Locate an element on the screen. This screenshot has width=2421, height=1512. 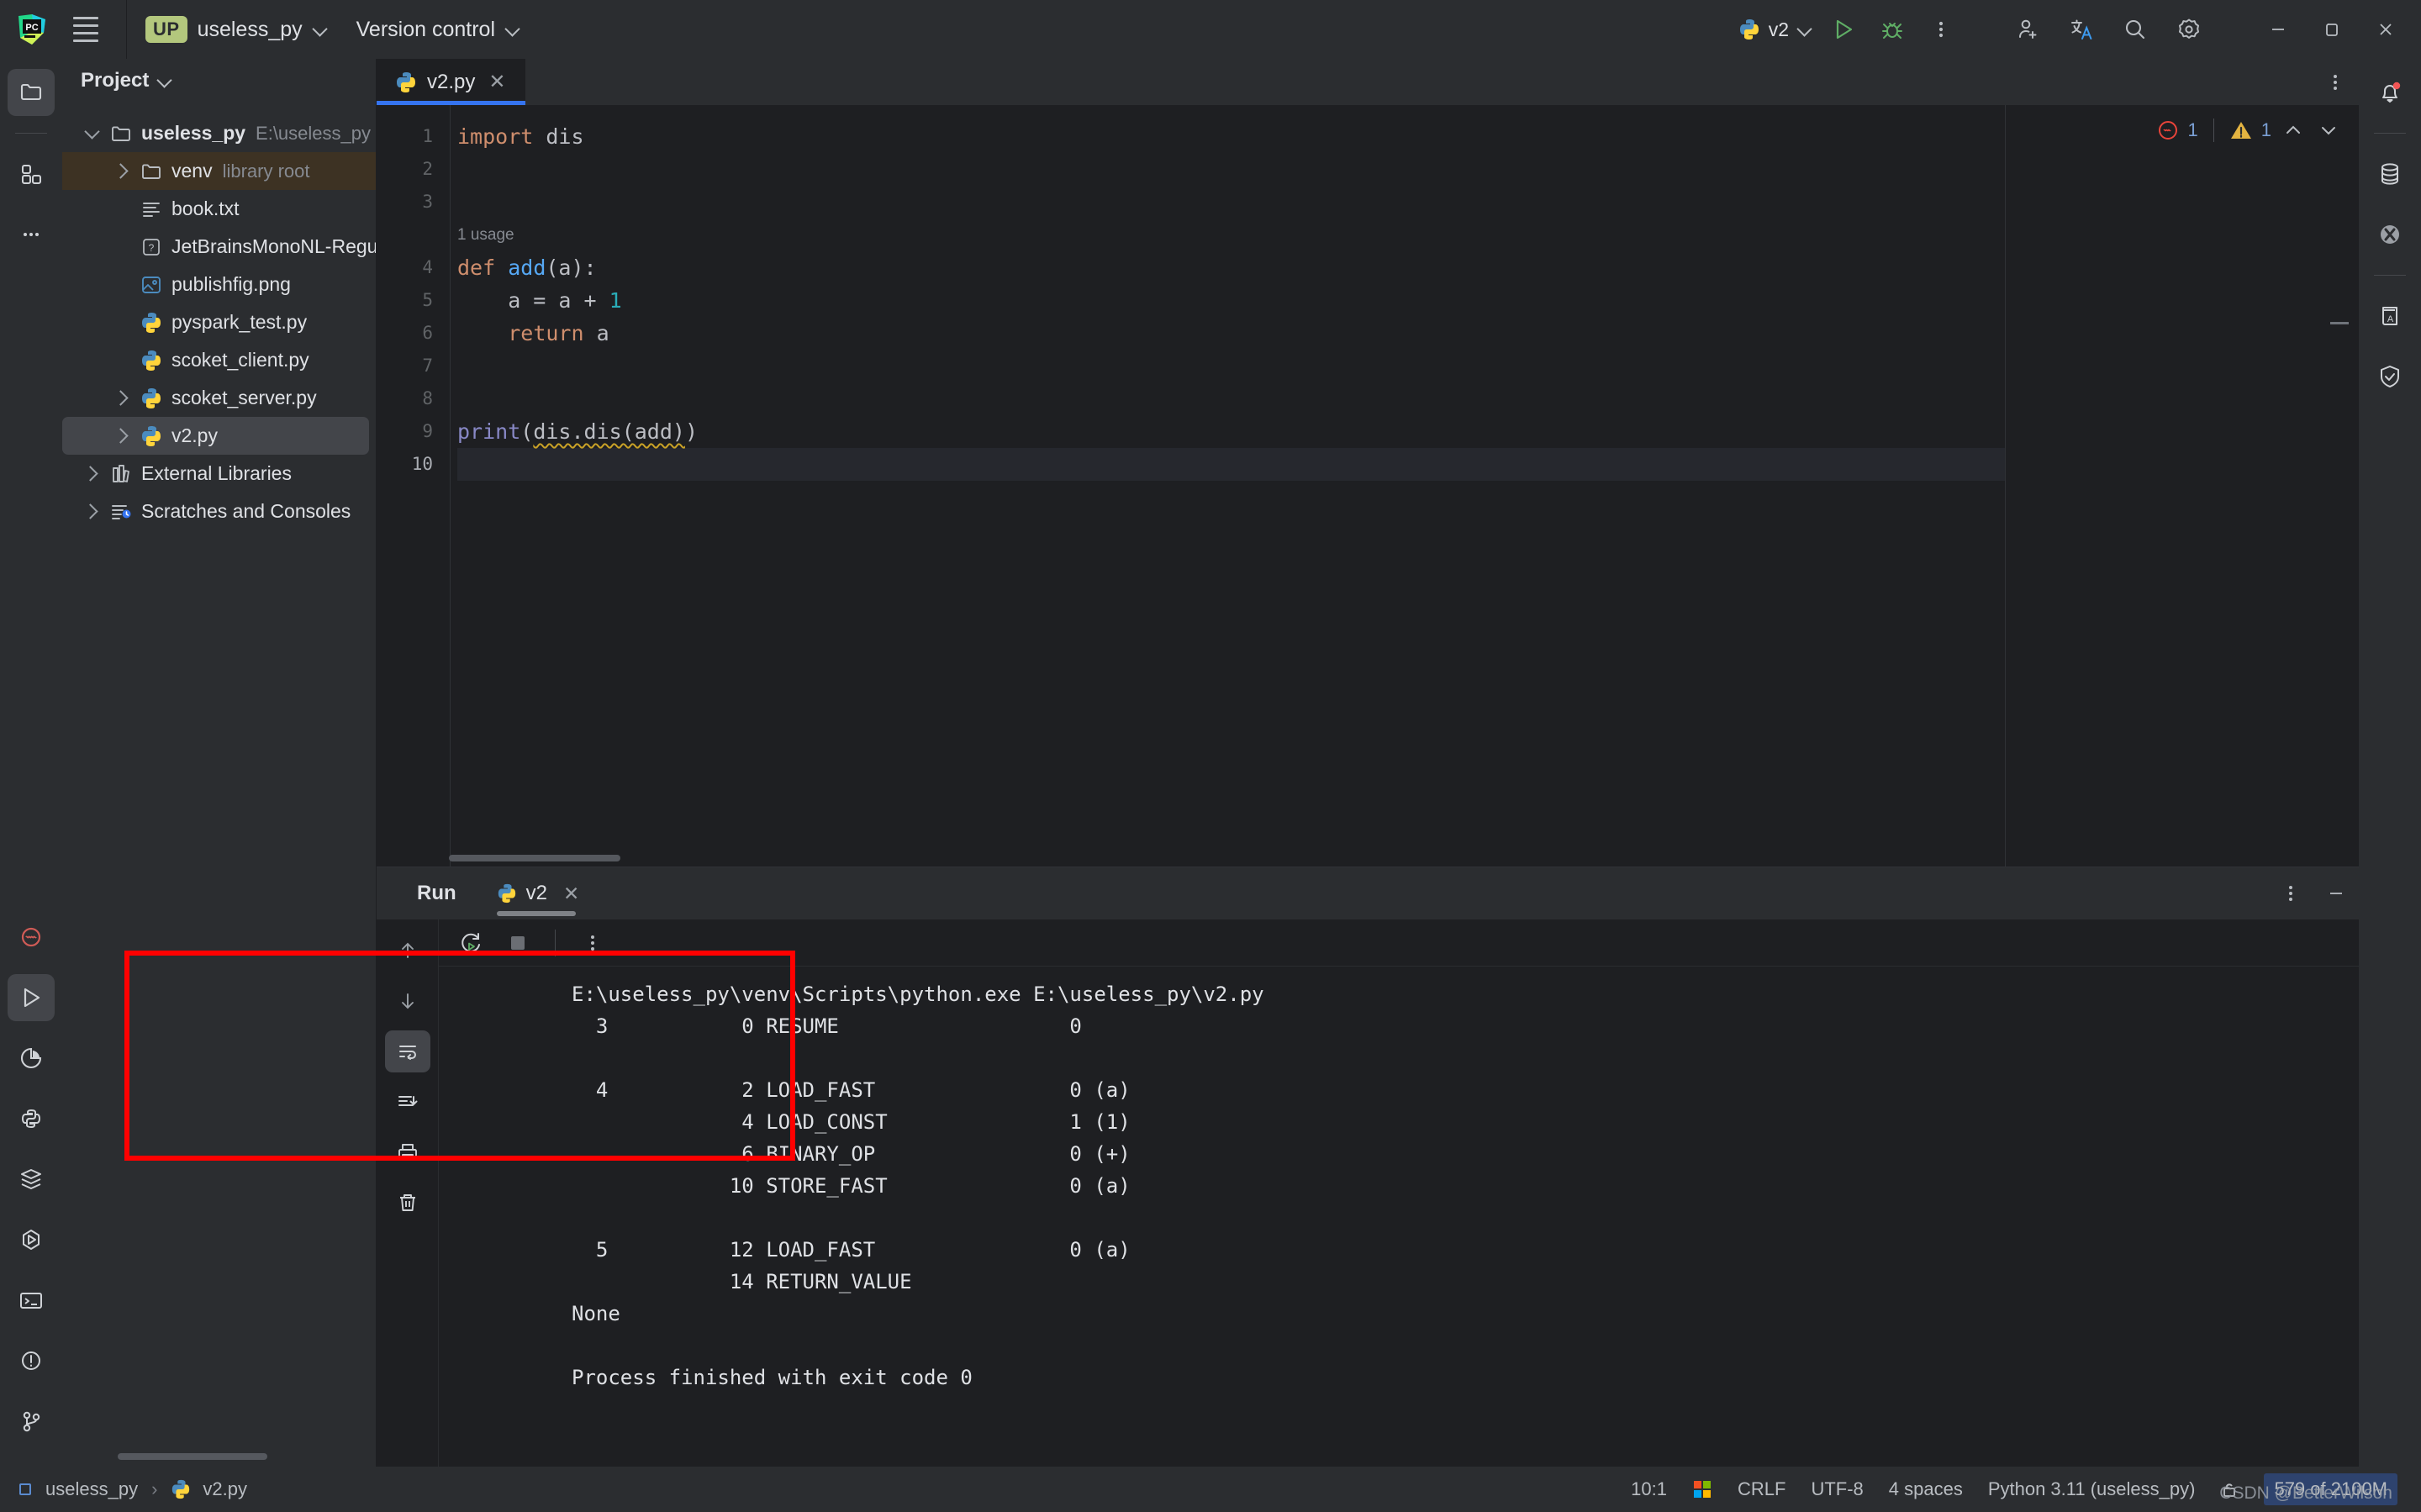
line-number: 5 is located at coordinates (427, 300).